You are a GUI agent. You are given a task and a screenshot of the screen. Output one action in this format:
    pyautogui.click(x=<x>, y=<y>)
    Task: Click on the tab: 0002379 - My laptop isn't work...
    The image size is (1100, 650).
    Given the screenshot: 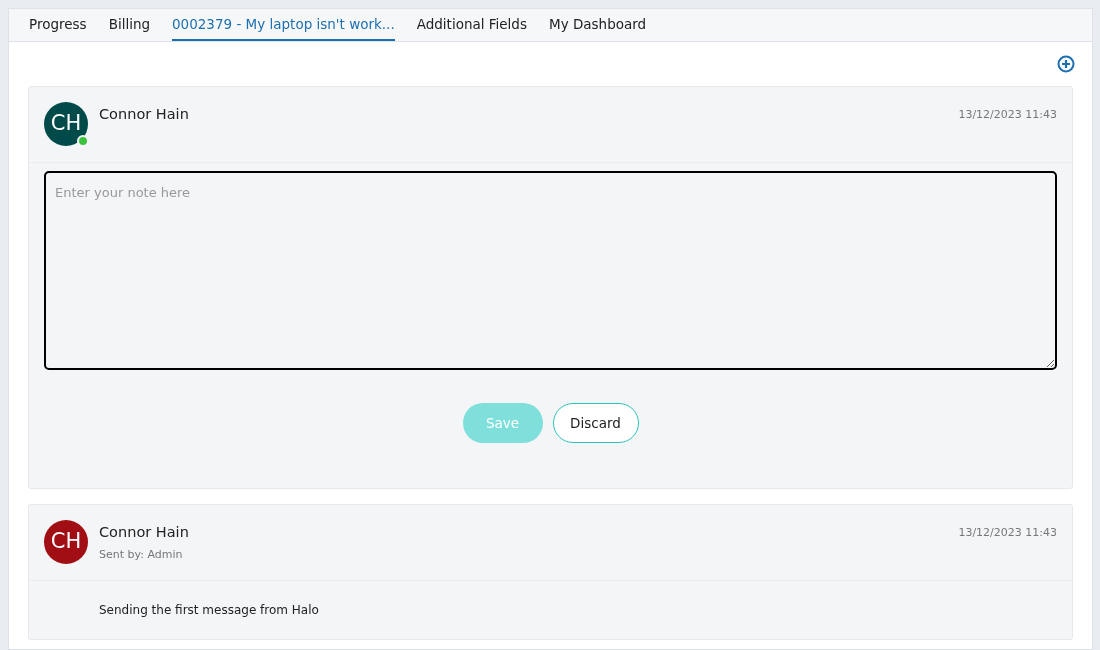 What is the action you would take?
    pyautogui.click(x=283, y=27)
    